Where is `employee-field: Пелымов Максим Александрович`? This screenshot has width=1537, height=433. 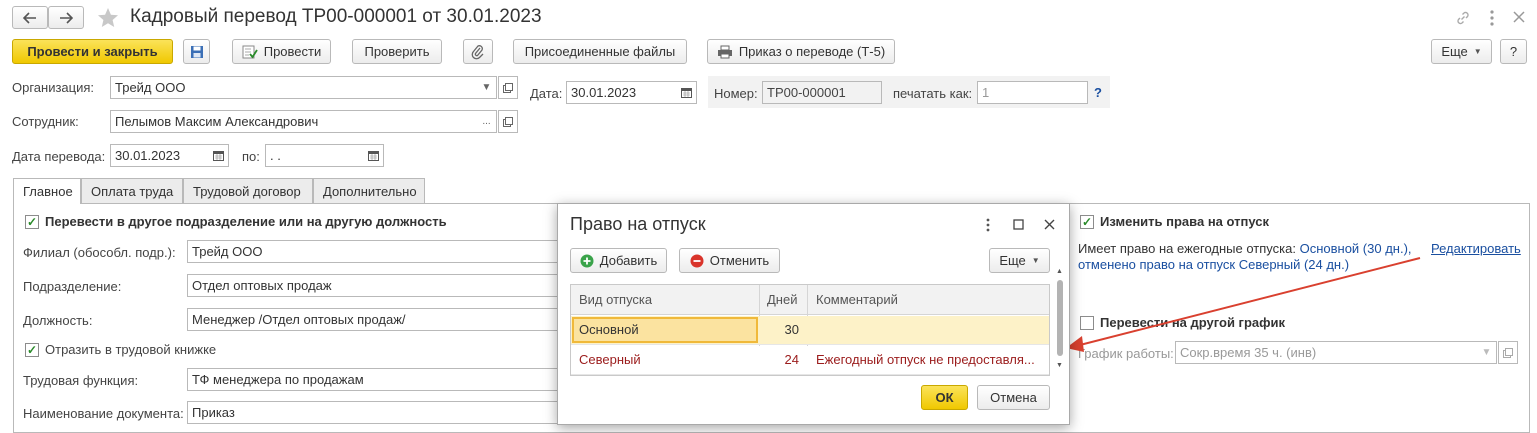
employee-field: Пелымов Максим Александрович is located at coordinates (294, 121).